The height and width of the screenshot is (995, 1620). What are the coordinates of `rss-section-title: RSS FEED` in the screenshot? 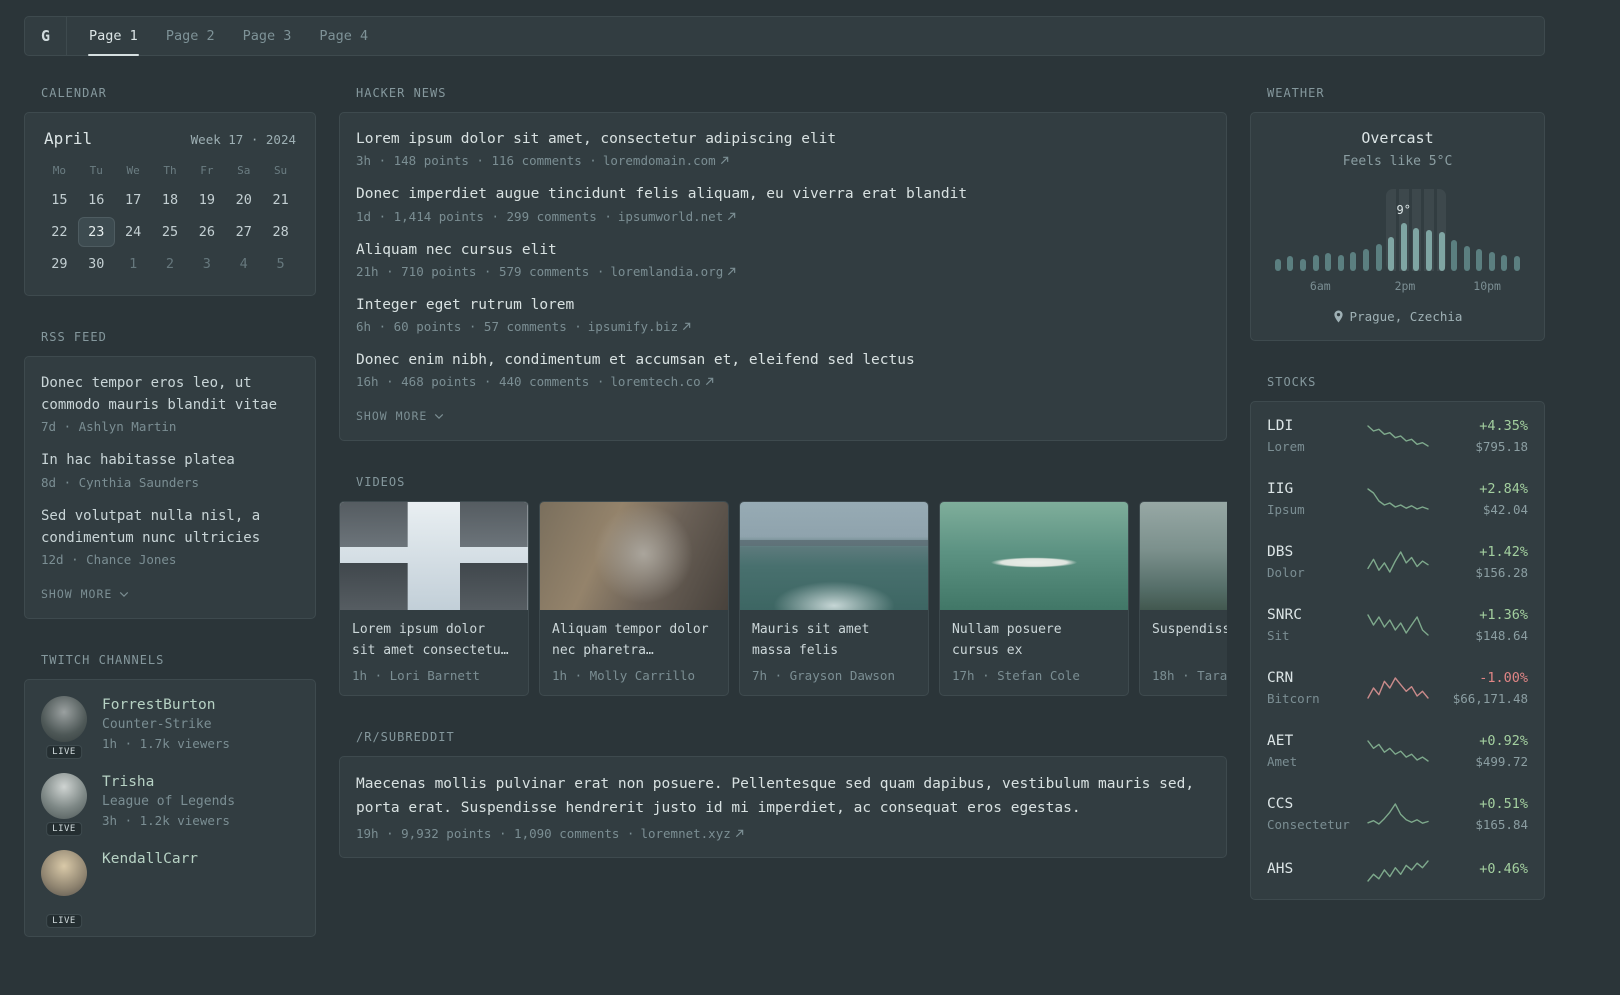 It's located at (74, 337).